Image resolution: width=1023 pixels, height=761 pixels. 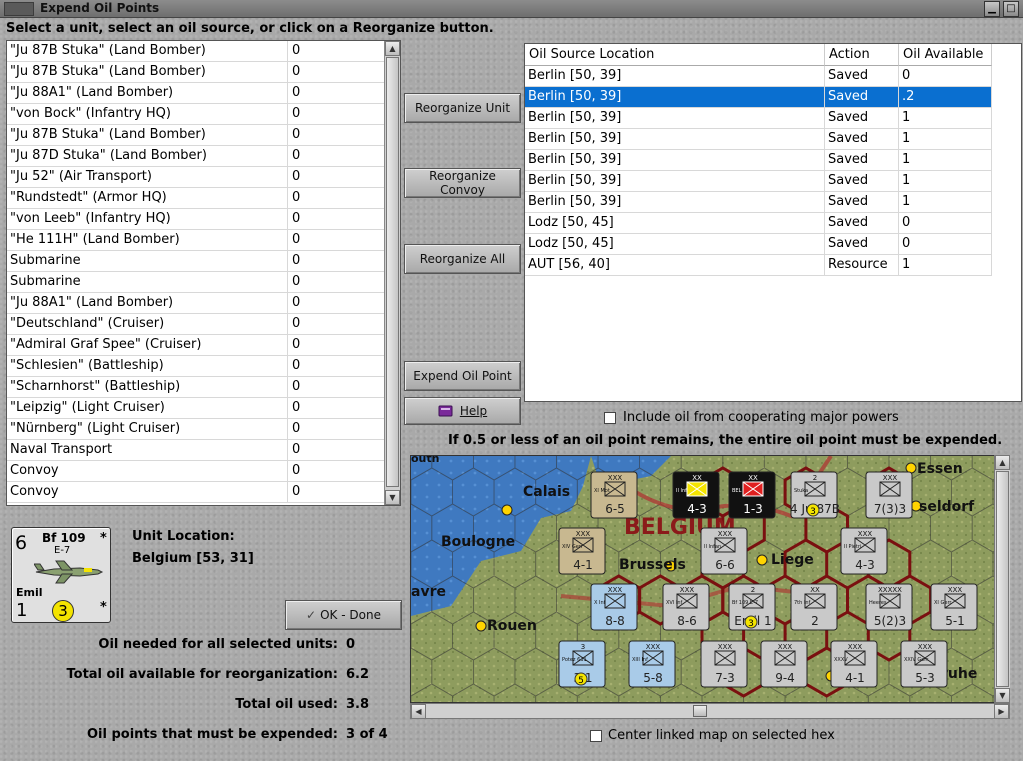 I want to click on map-horizontal-scrollbar: ◀ ▶, so click(x=710, y=711).